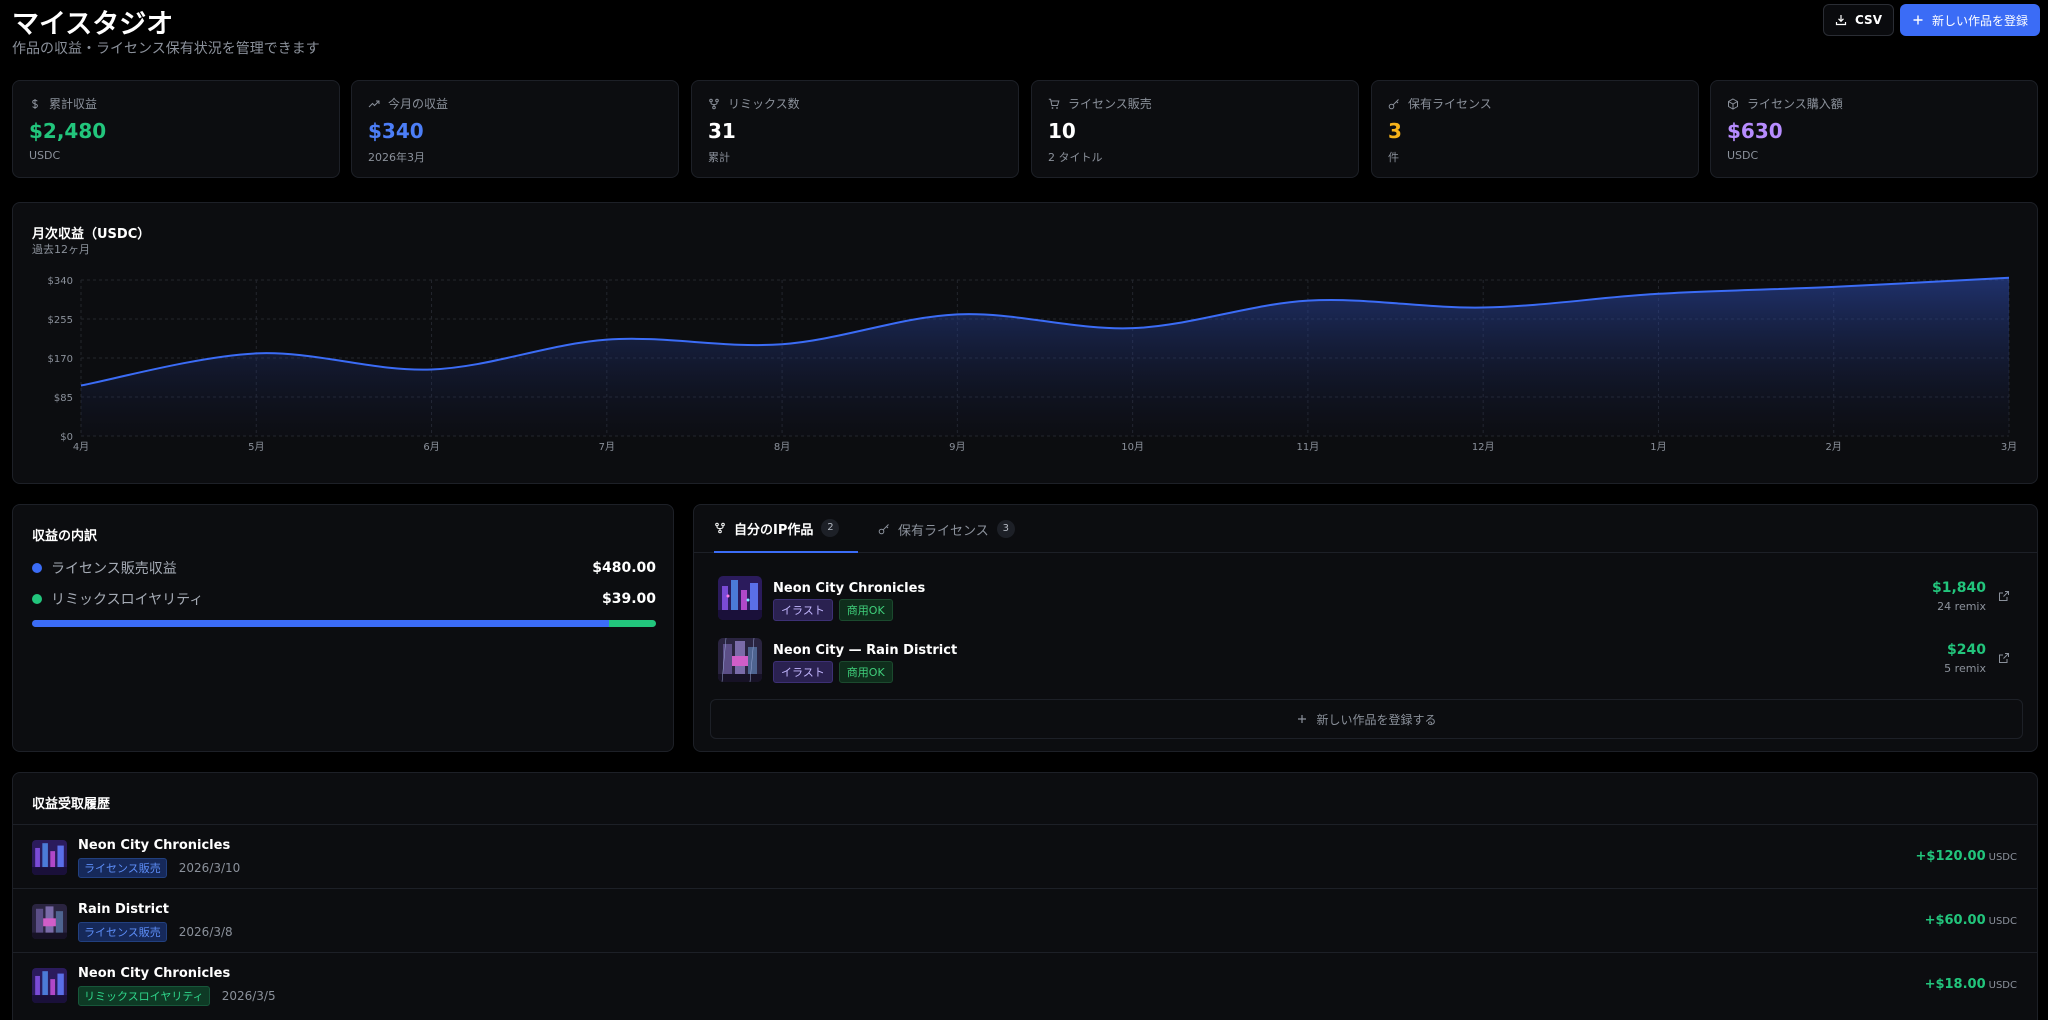 Image resolution: width=2048 pixels, height=1020 pixels. What do you see at coordinates (73, 104) in the screenshot?
I see `stat-label: 累計収益` at bounding box center [73, 104].